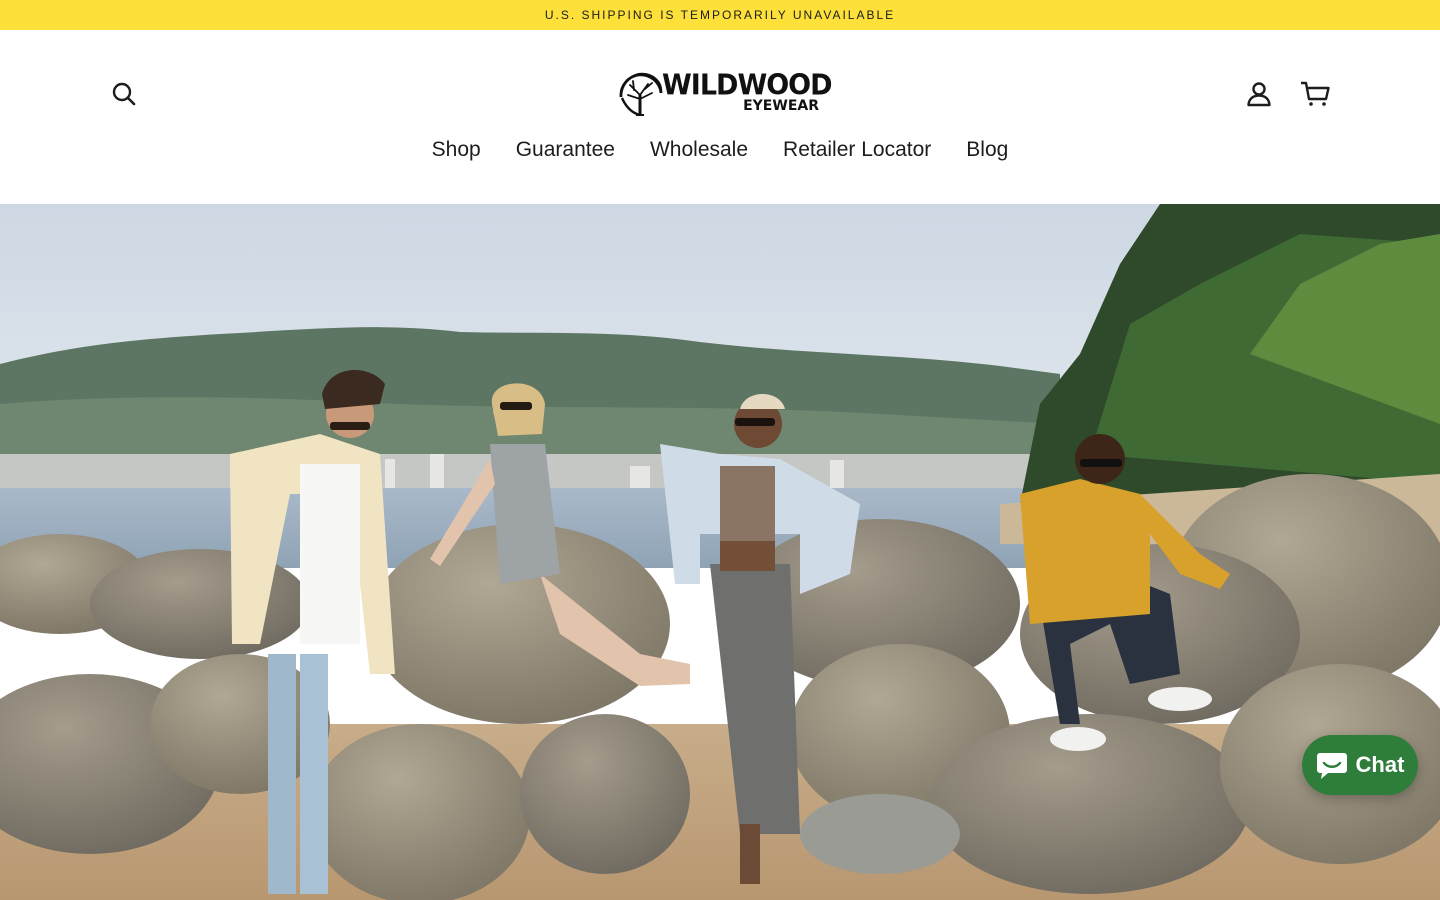 The height and width of the screenshot is (900, 1440). Describe the element at coordinates (857, 150) in the screenshot. I see `nav-retailer-locator: Retailer Locator` at that location.